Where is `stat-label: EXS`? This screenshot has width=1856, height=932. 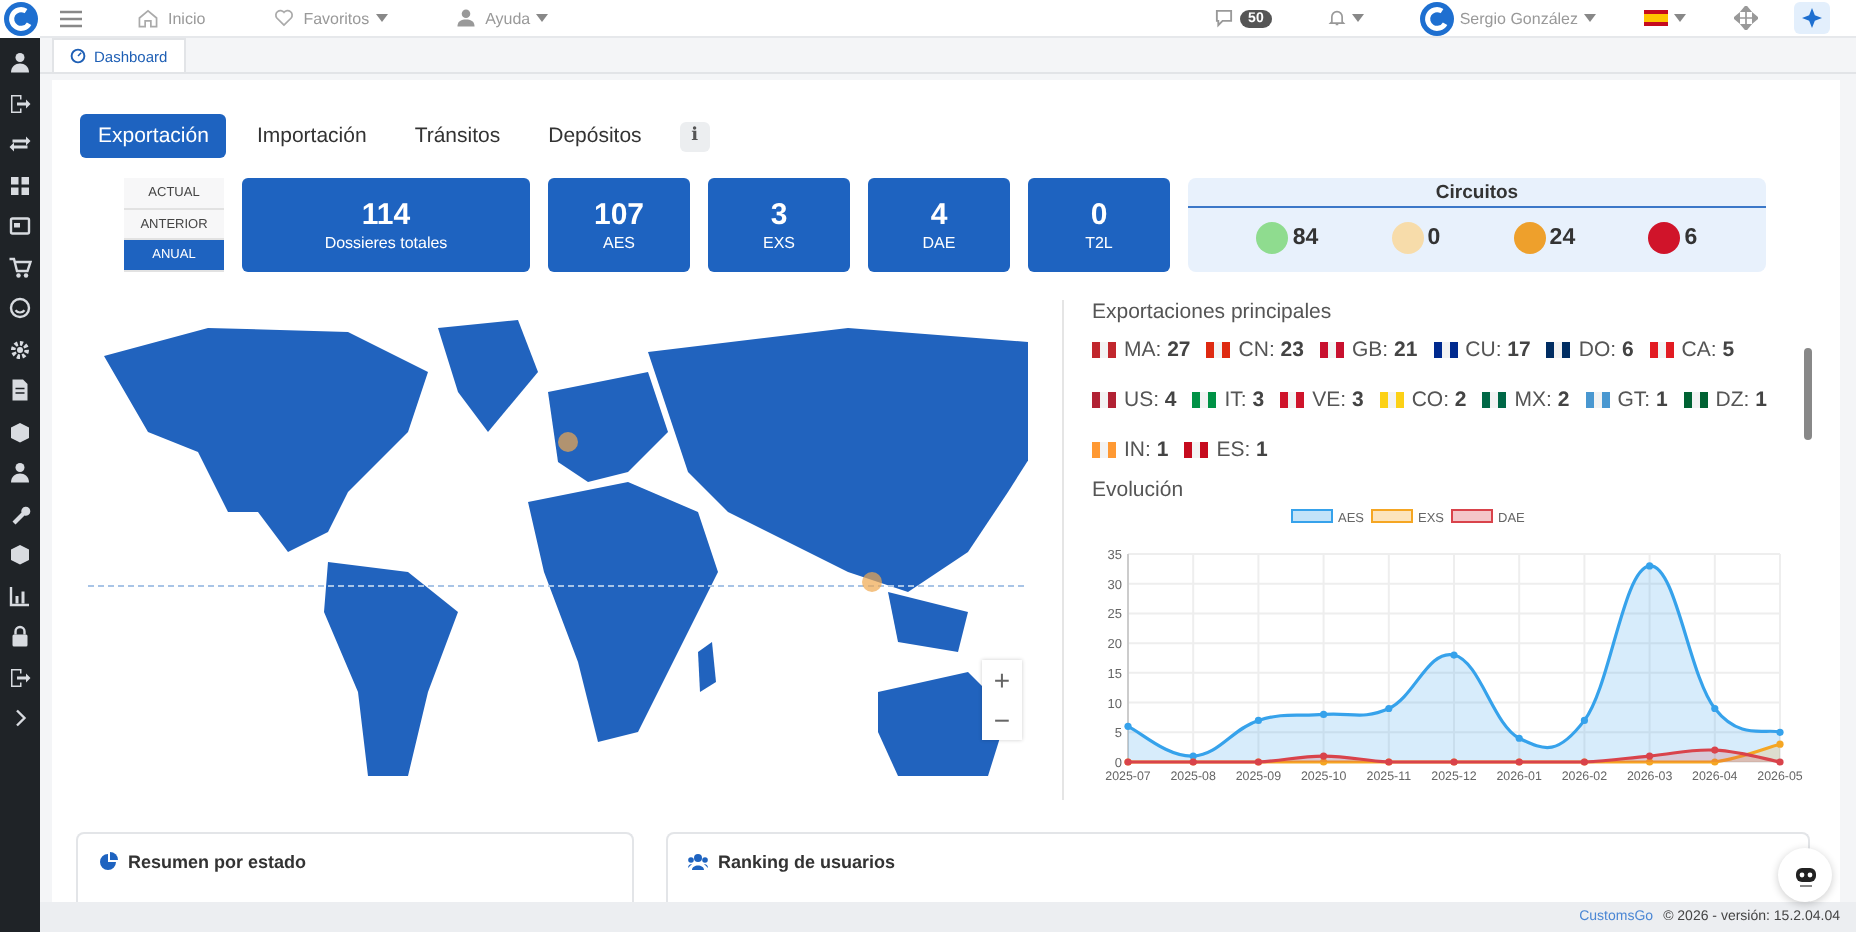 stat-label: EXS is located at coordinates (778, 243).